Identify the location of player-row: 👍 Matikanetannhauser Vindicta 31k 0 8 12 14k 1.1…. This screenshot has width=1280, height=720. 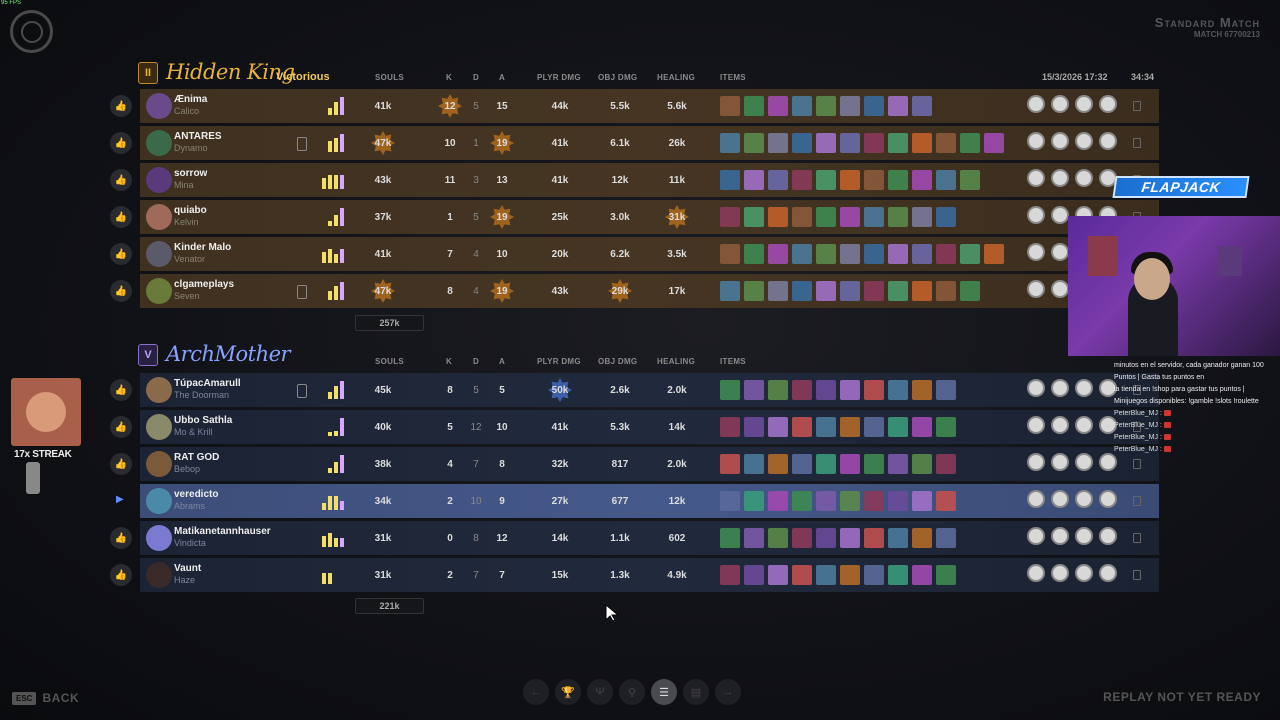
(634, 538).